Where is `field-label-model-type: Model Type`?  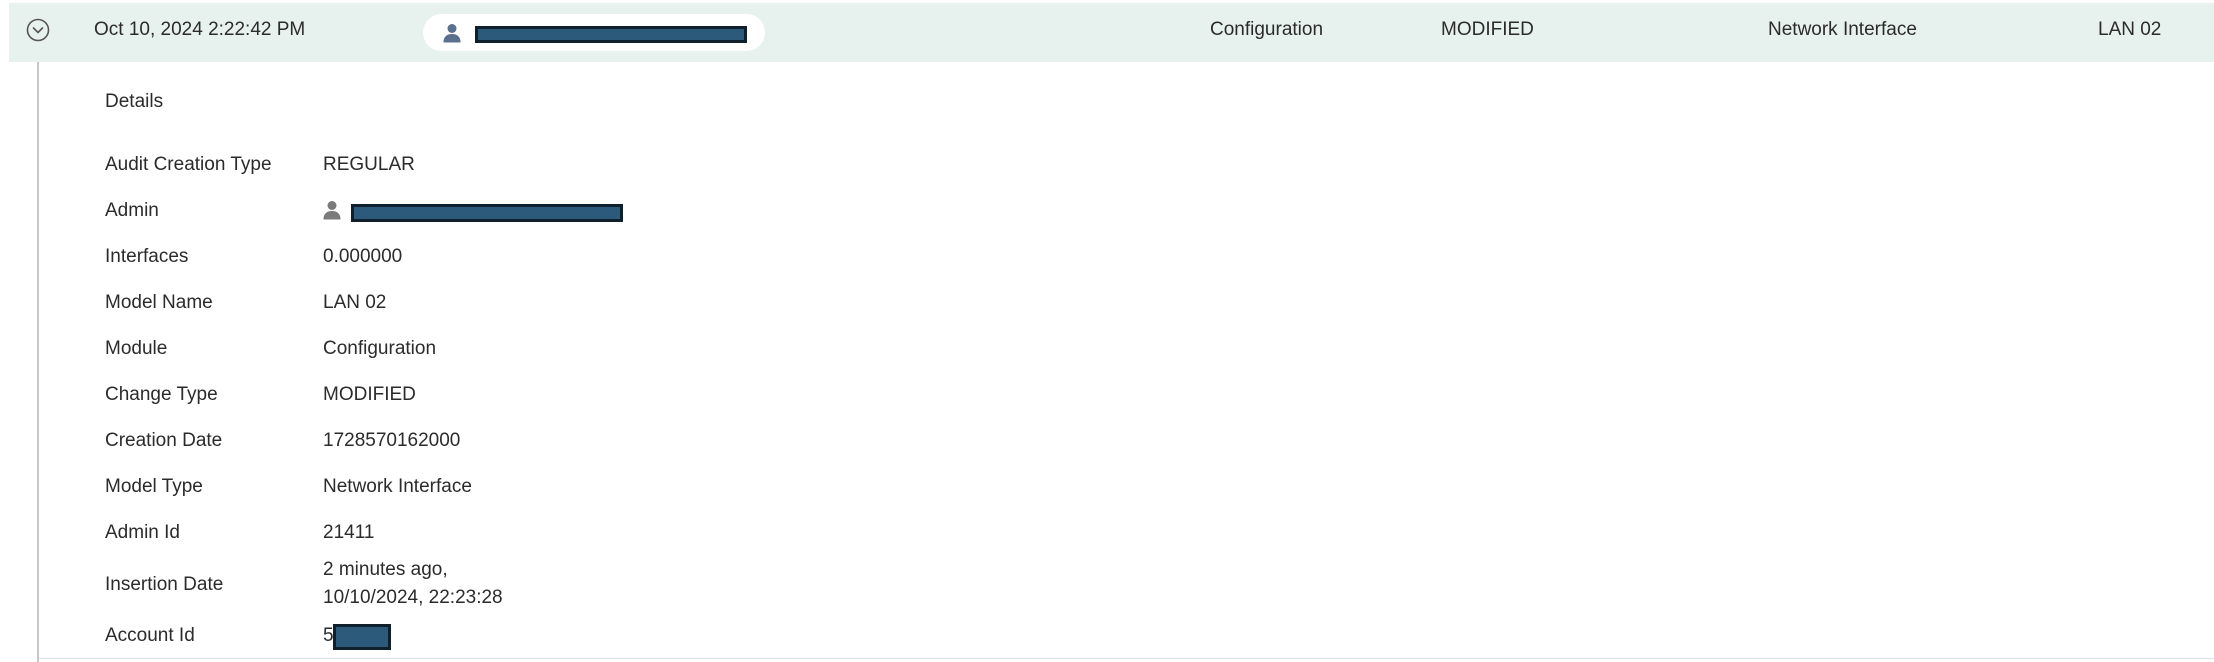 field-label-model-type: Model Type is located at coordinates (154, 486).